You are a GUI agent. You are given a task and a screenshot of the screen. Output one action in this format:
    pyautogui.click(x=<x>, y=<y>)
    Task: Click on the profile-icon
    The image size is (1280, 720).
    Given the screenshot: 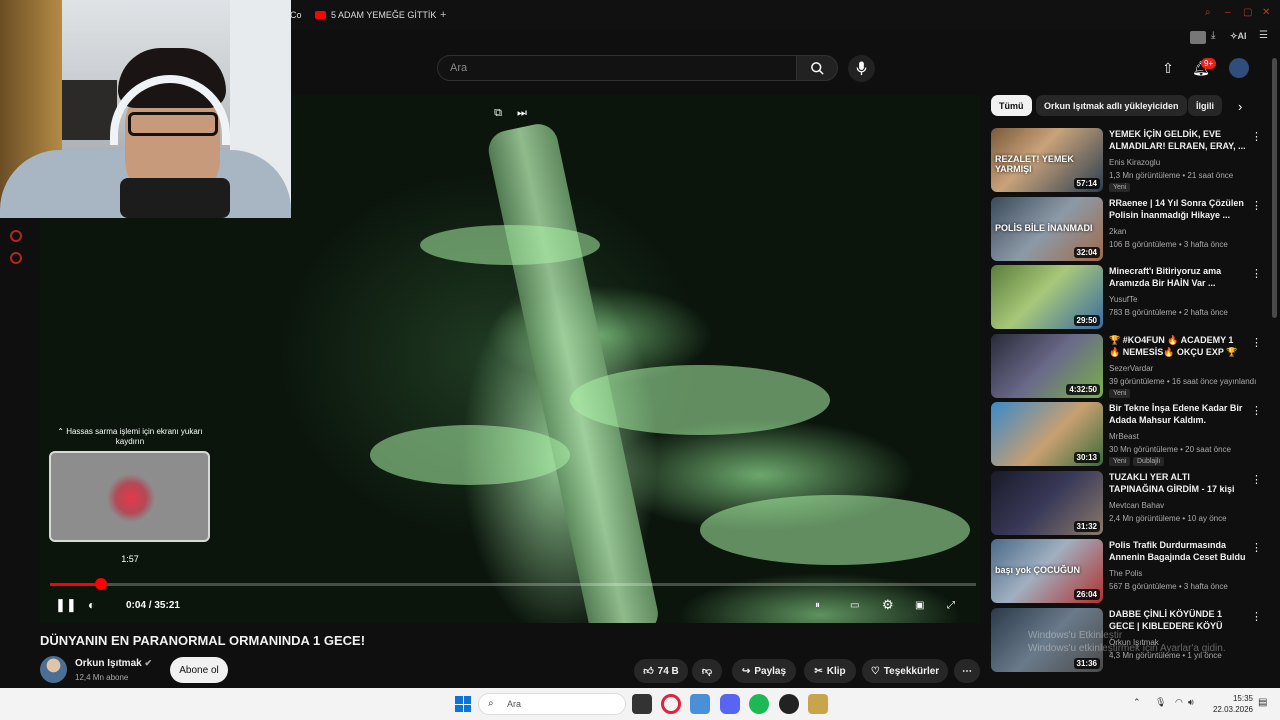 What is the action you would take?
    pyautogui.click(x=1198, y=37)
    